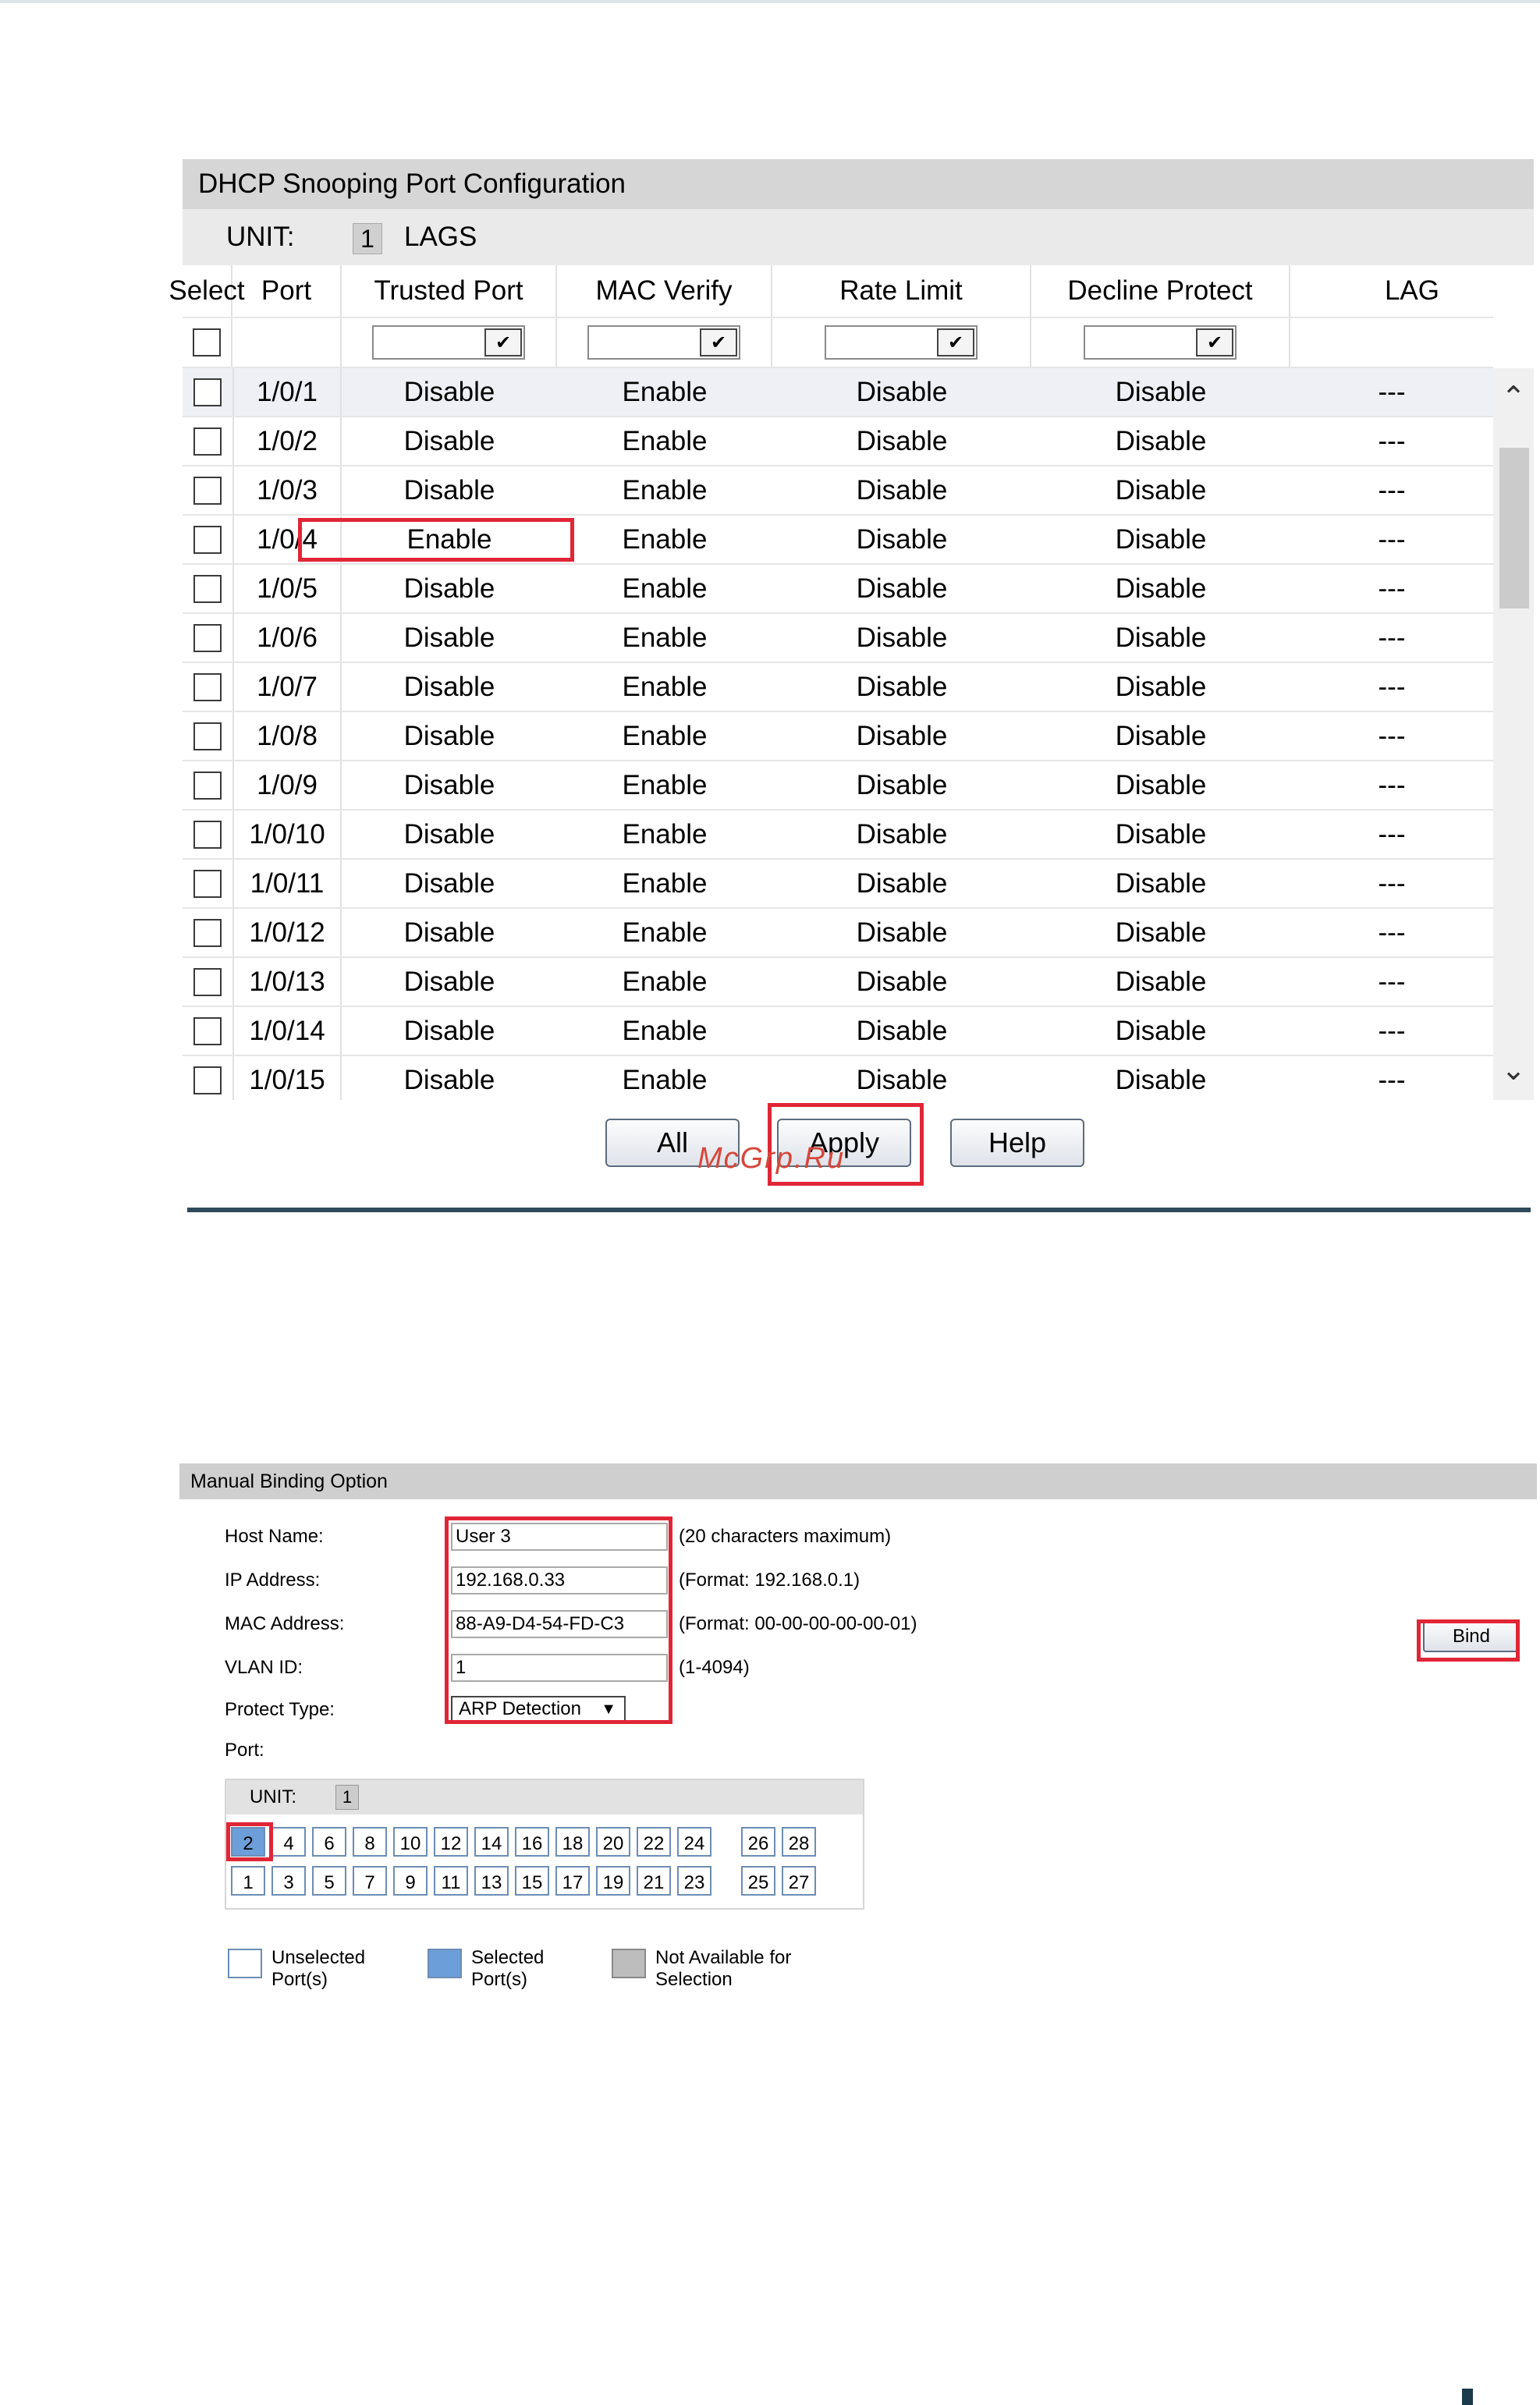 The height and width of the screenshot is (2405, 1540). What do you see at coordinates (410, 1881) in the screenshot?
I see `port-9-button: 9` at bounding box center [410, 1881].